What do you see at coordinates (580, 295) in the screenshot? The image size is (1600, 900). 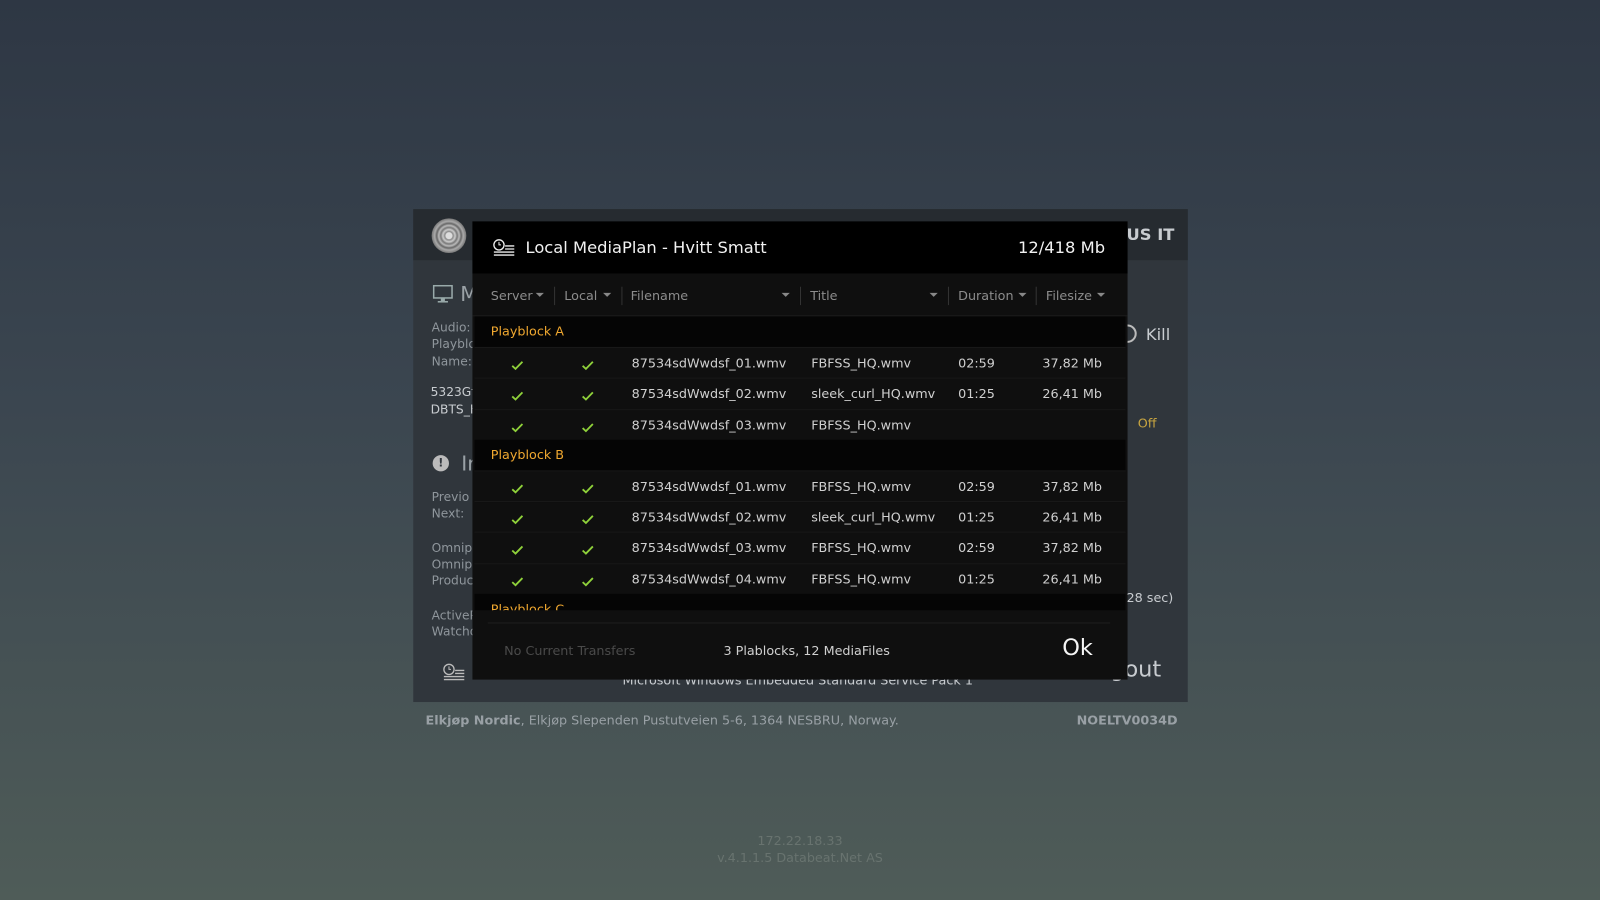 I see `column-local: Local` at bounding box center [580, 295].